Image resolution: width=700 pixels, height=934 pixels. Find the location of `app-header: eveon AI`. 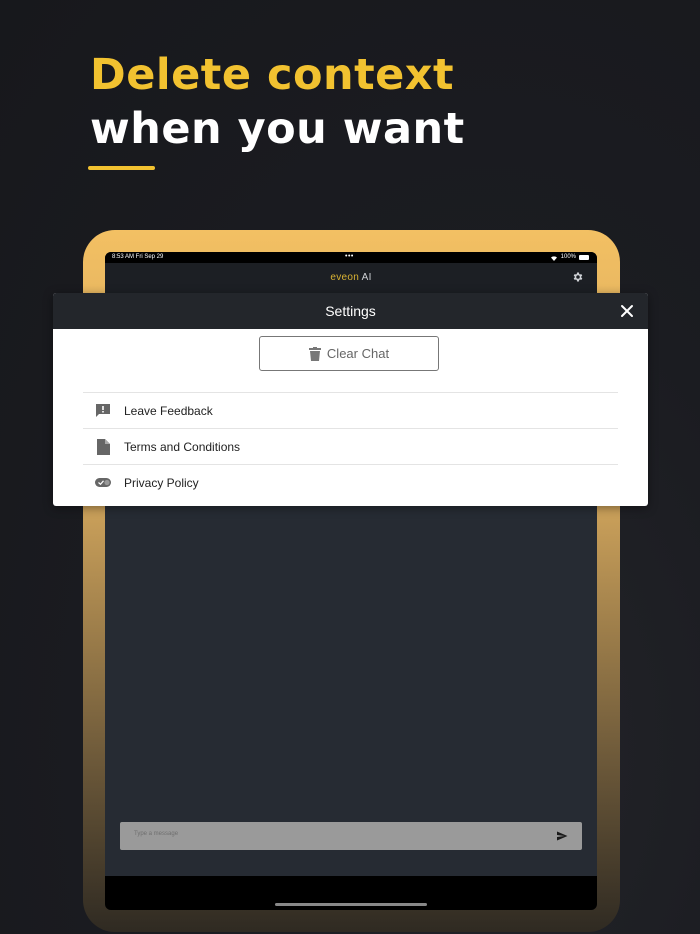

app-header: eveon AI is located at coordinates (351, 278).